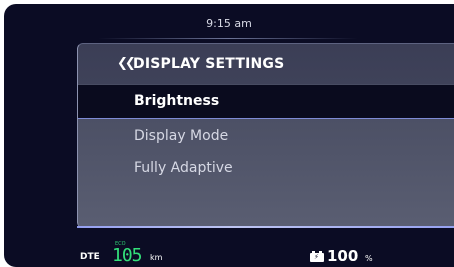  I want to click on clock-label: 9:15 am, so click(229, 23).